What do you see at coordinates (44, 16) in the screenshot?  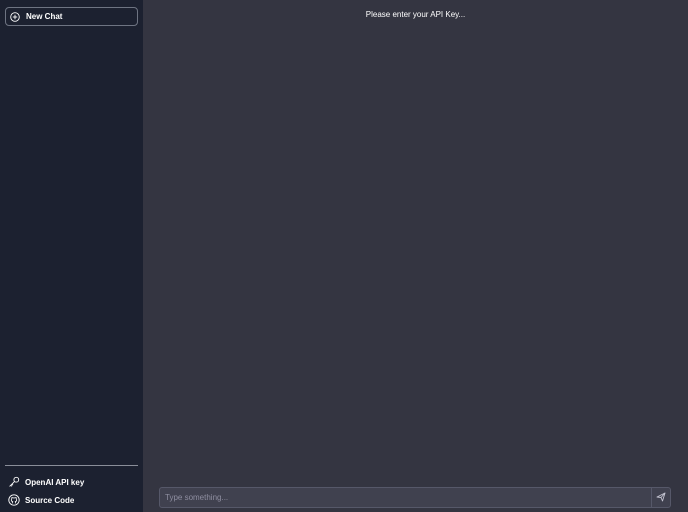 I see `new-chat-label: New Chat` at bounding box center [44, 16].